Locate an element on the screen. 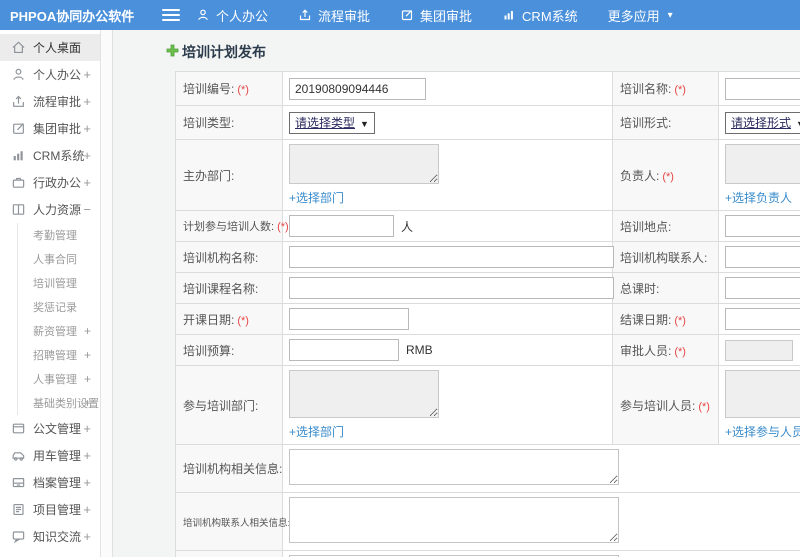 This screenshot has height=557, width=800. sidebar-item-archive-mgmt: 档案管理 + is located at coordinates (50, 482).